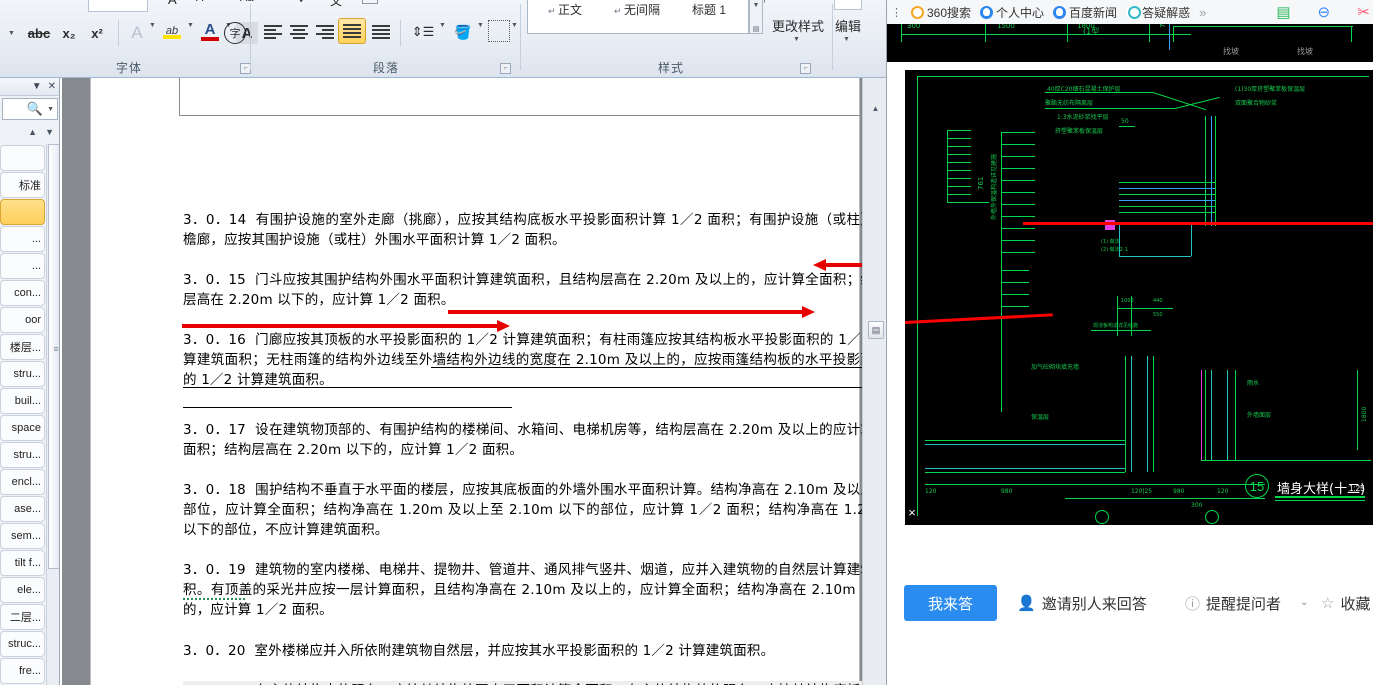 Image resolution: width=1373 pixels, height=685 pixels. I want to click on superscript-button: x², so click(97, 33).